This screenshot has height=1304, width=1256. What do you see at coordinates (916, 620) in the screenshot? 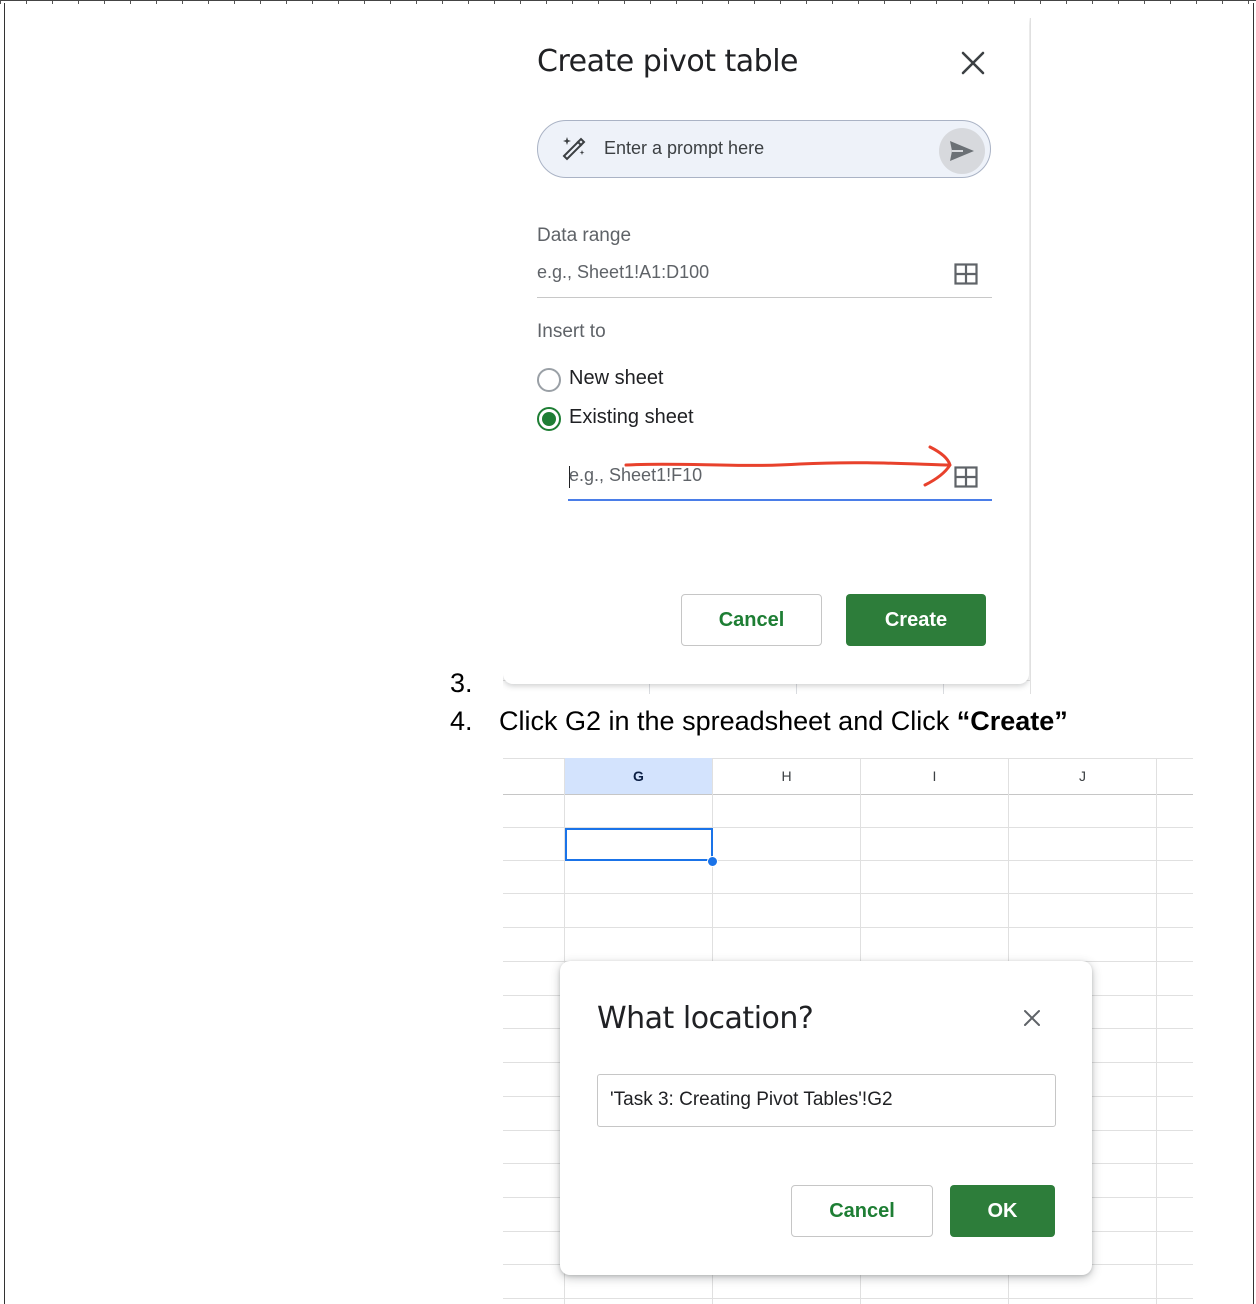
I see `create-button: Create` at bounding box center [916, 620].